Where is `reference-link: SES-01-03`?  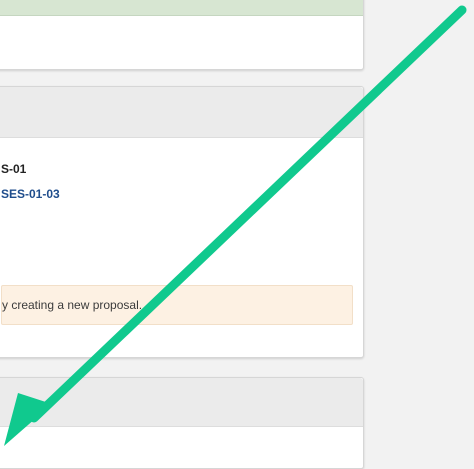
reference-link: SES-01-03 is located at coordinates (30, 194).